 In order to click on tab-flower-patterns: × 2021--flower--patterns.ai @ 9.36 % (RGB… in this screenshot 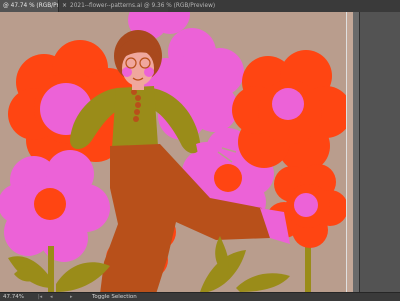, I will do `click(136, 6)`.